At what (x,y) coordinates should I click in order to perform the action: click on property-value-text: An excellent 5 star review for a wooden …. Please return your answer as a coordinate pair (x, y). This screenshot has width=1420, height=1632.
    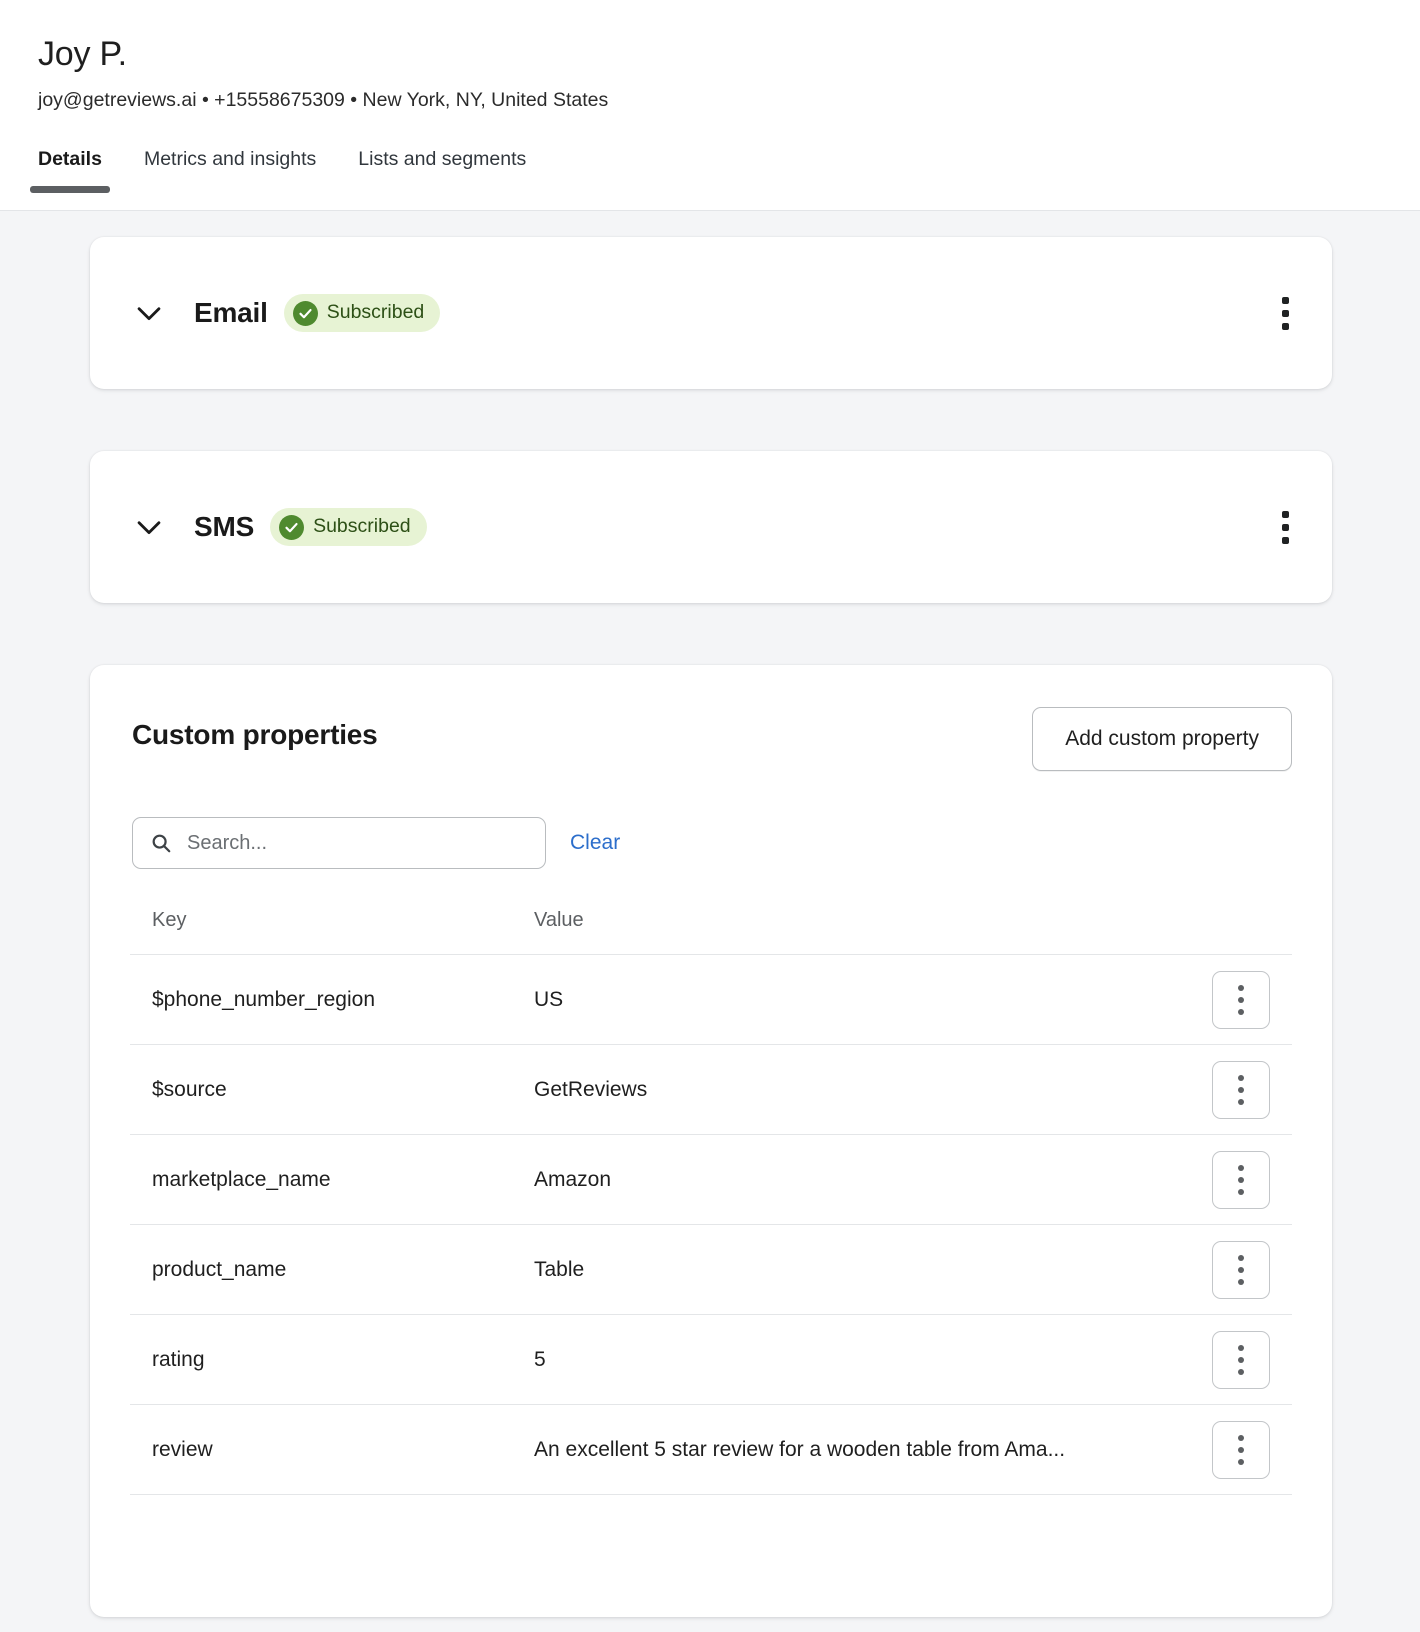
    Looking at the image, I should click on (800, 1449).